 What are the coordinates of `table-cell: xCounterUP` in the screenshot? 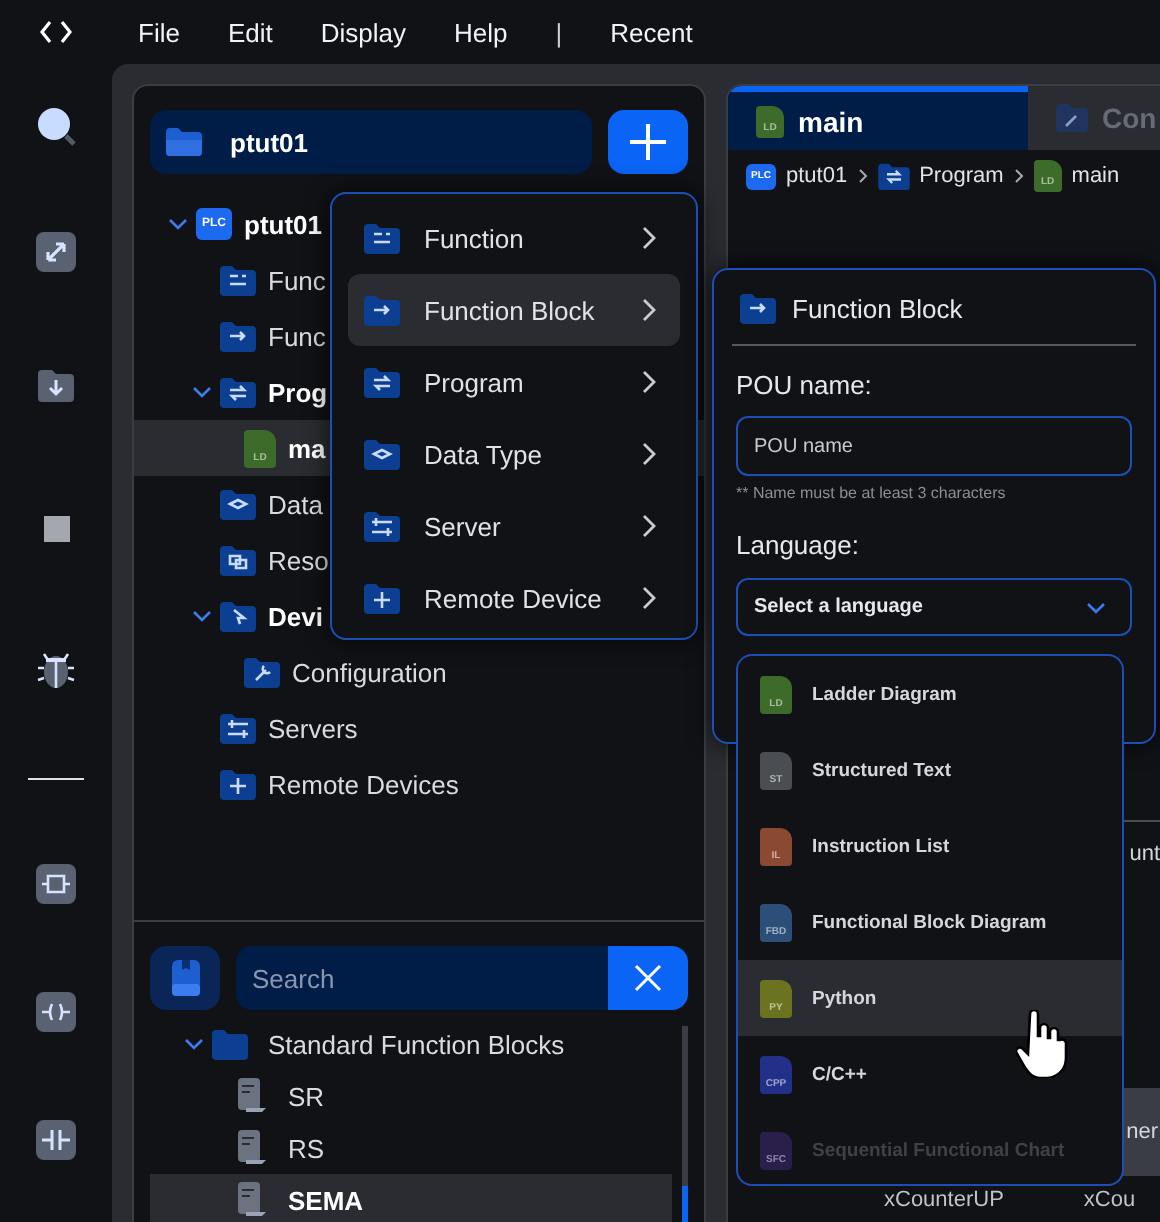 It's located at (944, 1200).